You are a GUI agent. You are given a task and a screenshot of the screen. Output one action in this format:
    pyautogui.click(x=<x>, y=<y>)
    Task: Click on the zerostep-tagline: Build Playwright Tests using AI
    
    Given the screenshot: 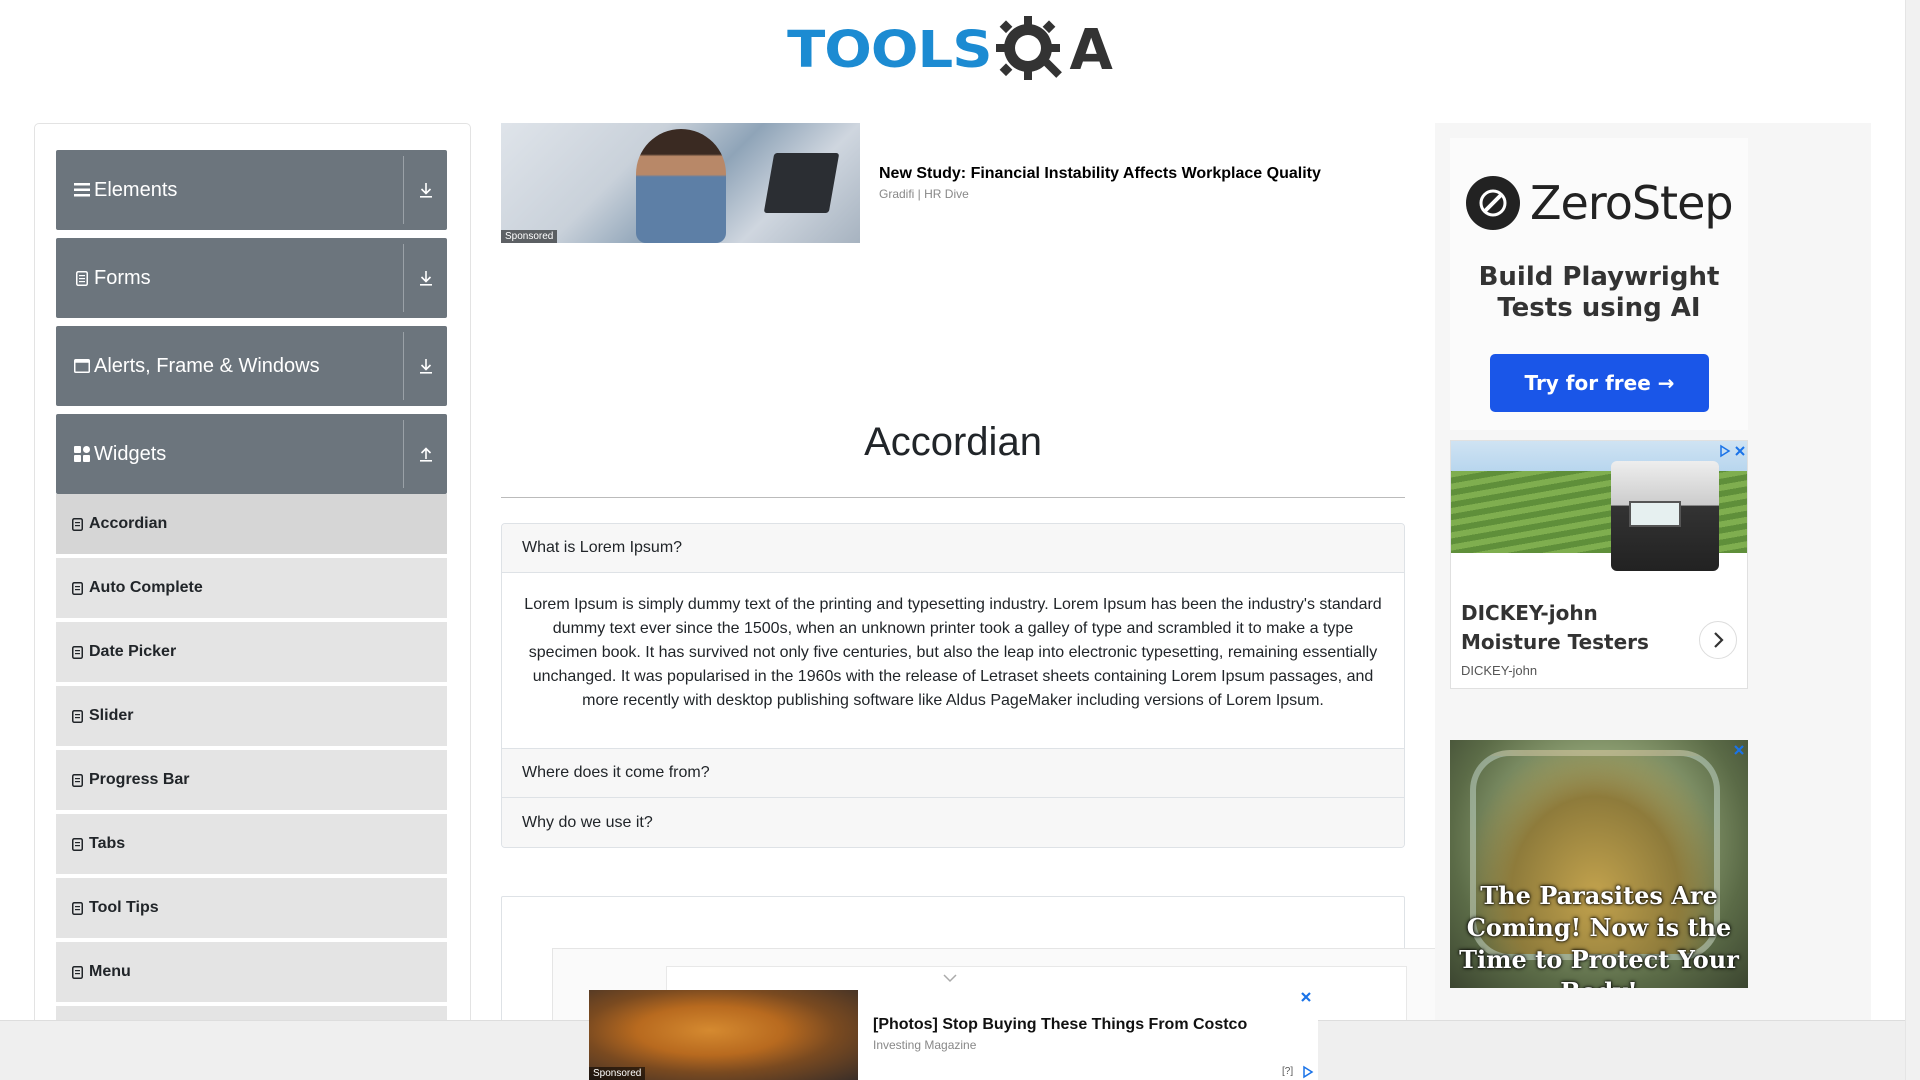 What is the action you would take?
    pyautogui.click(x=1599, y=292)
    